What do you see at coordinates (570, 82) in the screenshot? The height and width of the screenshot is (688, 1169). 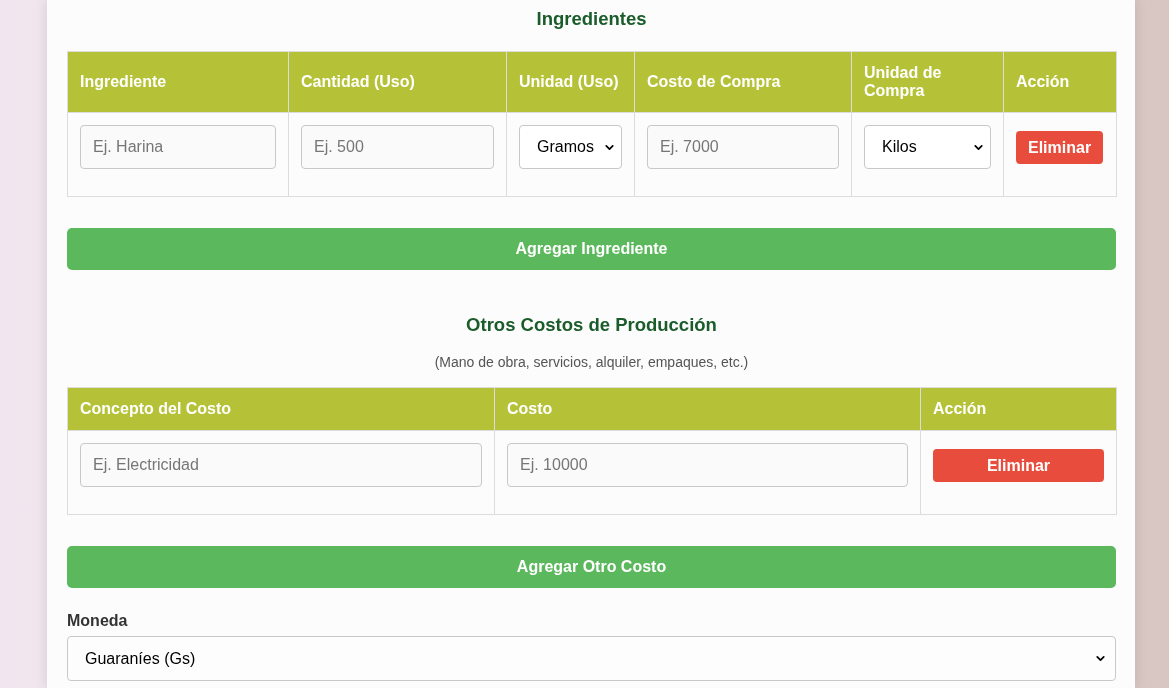 I see `column-header: Unidad (Uso)` at bounding box center [570, 82].